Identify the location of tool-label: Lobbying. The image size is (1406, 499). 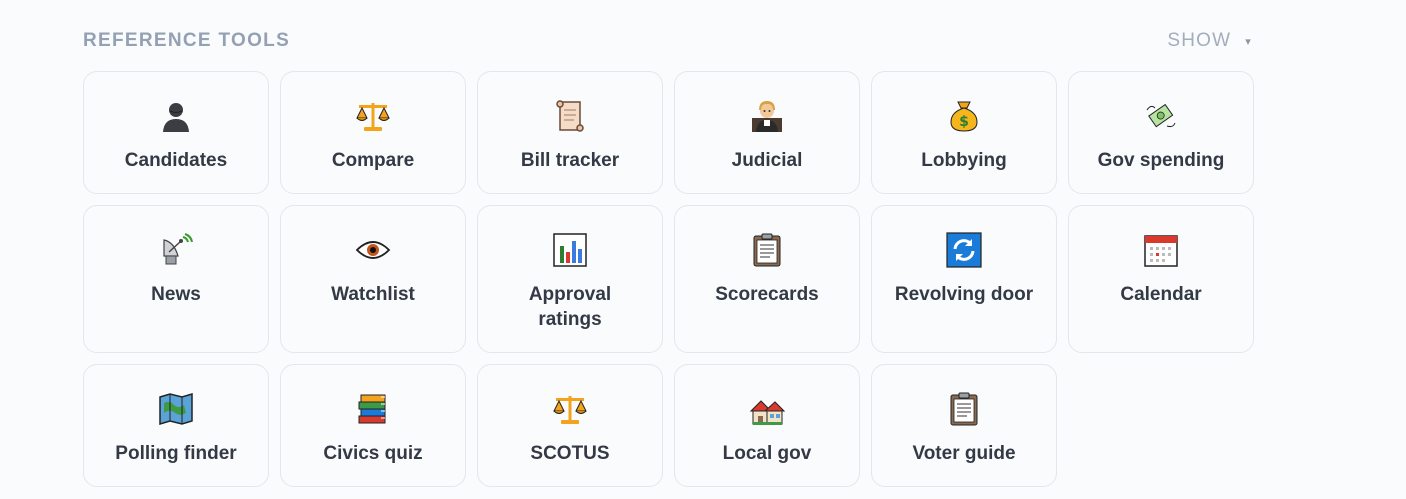
(964, 160).